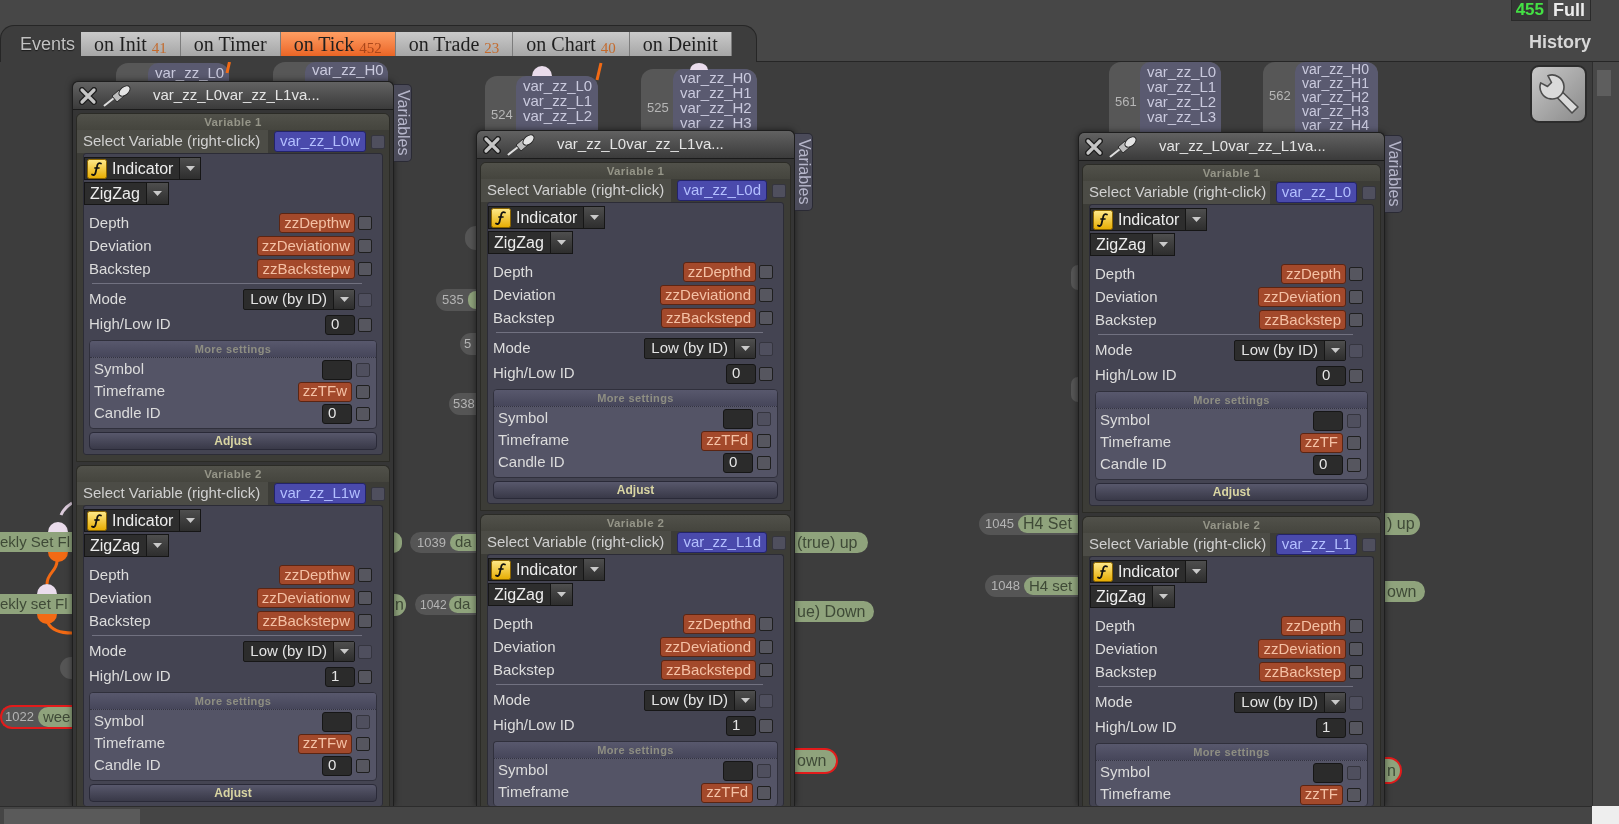 The image size is (1619, 824). Describe the element at coordinates (1094, 146) in the screenshot. I see `close-icon` at that location.